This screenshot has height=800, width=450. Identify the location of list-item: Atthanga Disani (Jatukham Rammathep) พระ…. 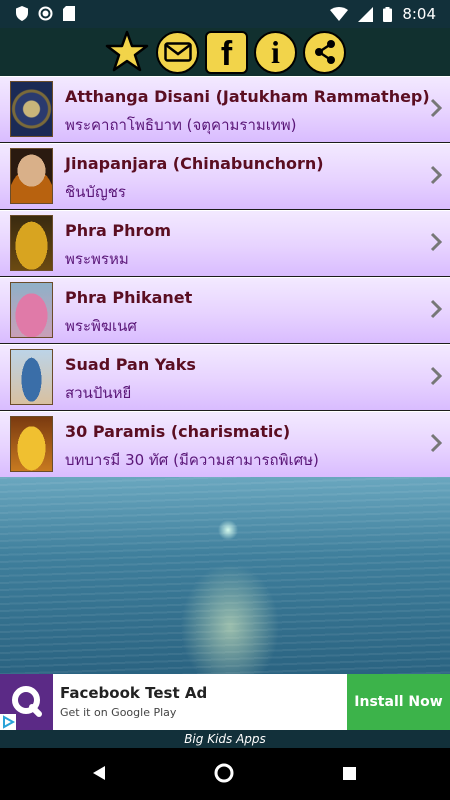
(225, 109).